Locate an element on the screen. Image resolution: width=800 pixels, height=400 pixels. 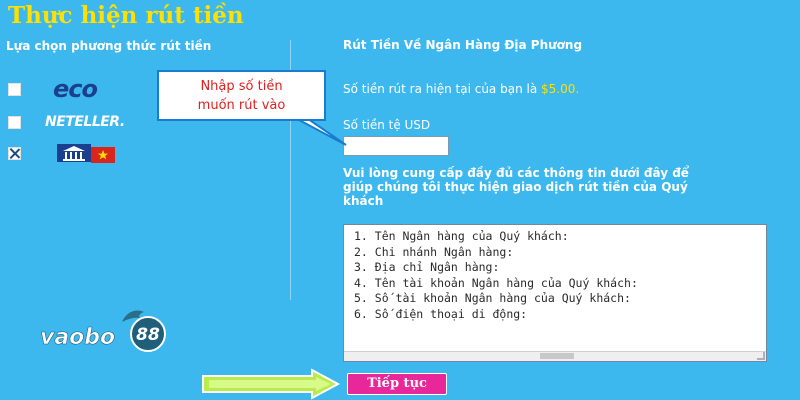
callout-line-1: Nhập số tiền is located at coordinates (241, 86).